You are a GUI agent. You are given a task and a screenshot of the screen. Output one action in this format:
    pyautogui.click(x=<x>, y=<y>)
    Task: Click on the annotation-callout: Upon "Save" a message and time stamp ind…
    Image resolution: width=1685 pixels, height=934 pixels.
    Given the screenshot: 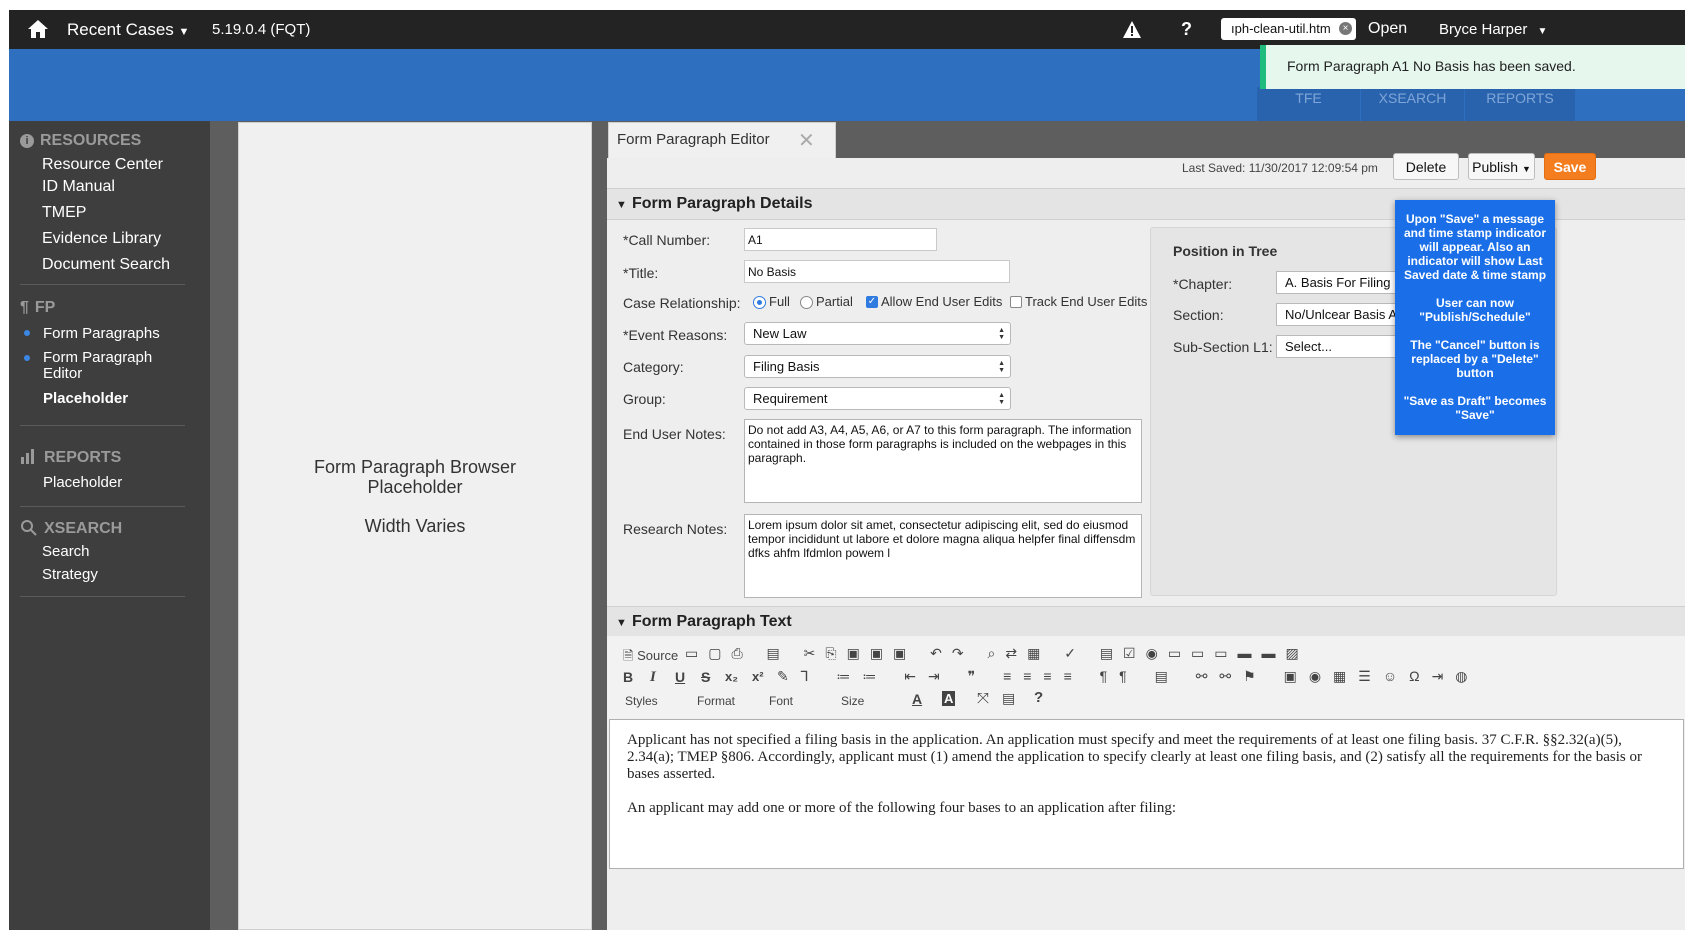 What is the action you would take?
    pyautogui.click(x=1475, y=317)
    